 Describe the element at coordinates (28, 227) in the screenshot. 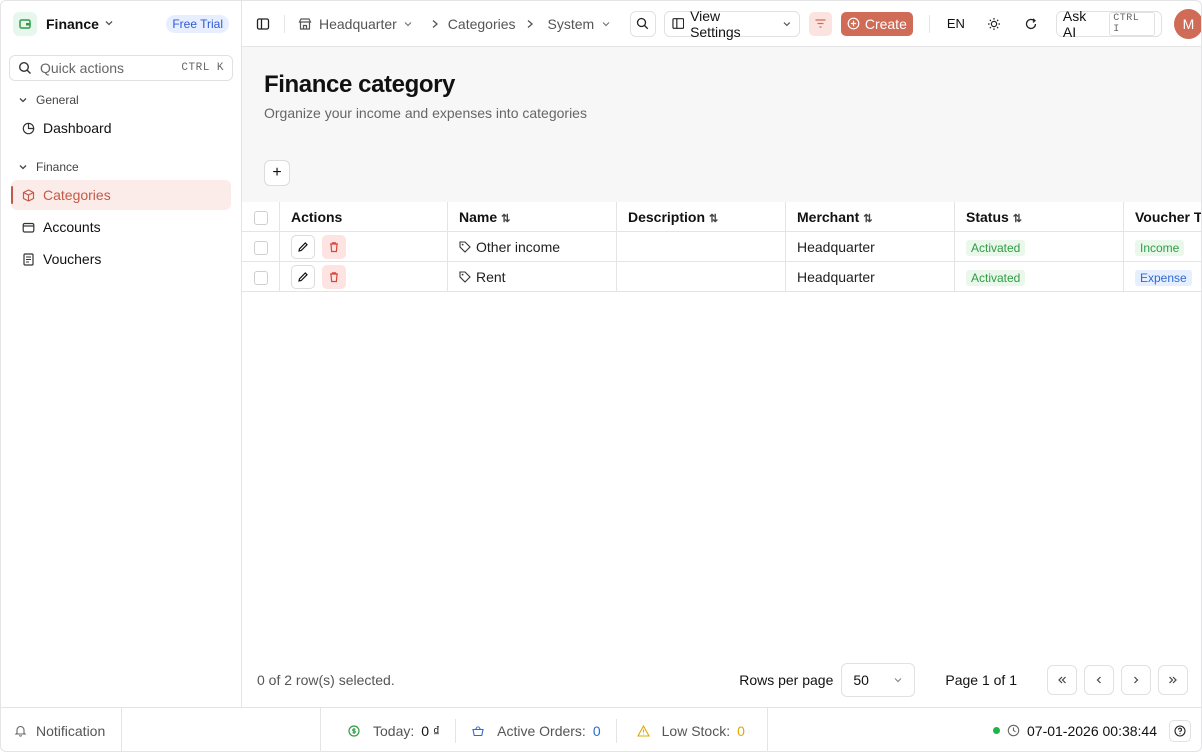

I see `wallet-icon` at that location.